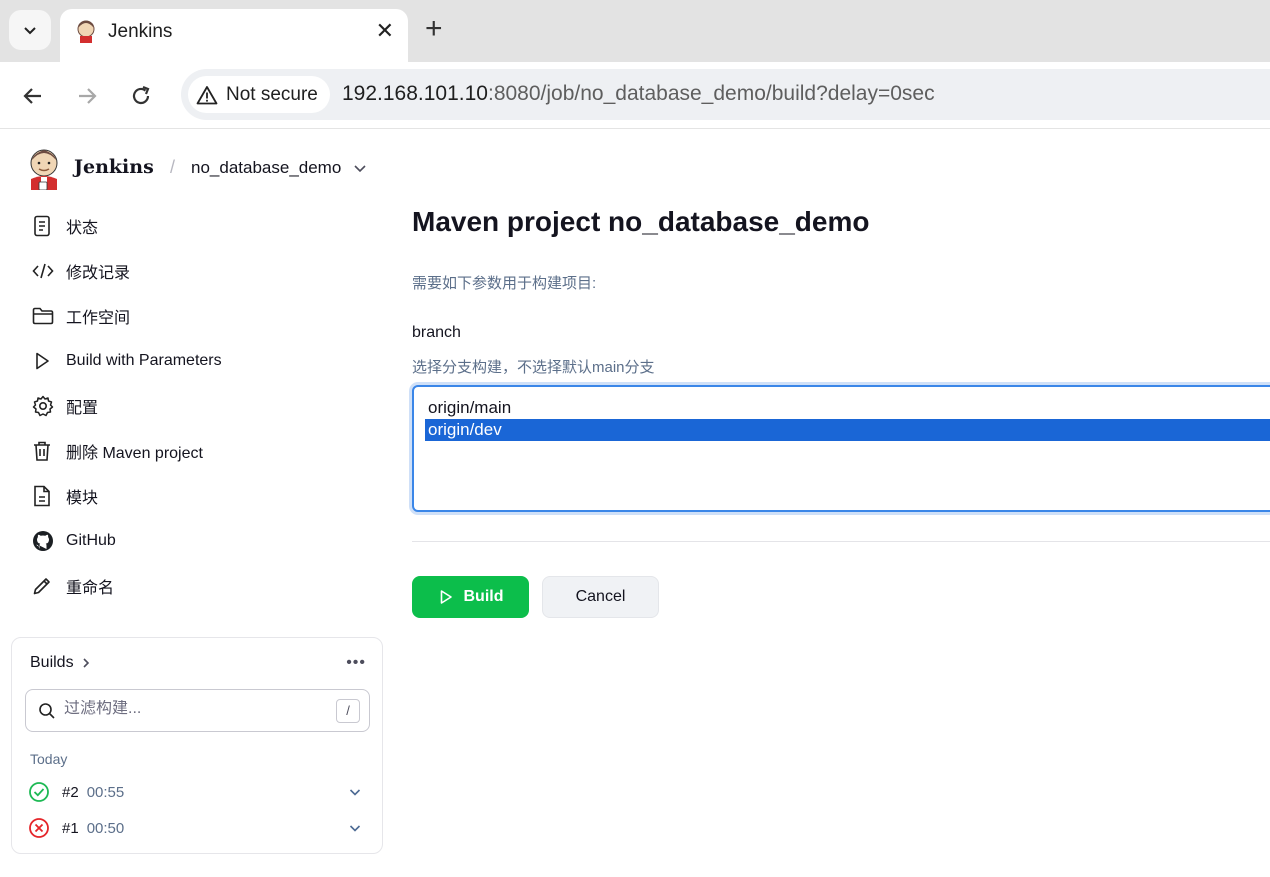 The image size is (1270, 877). I want to click on sidebar-item-label: 配置, so click(82, 408).